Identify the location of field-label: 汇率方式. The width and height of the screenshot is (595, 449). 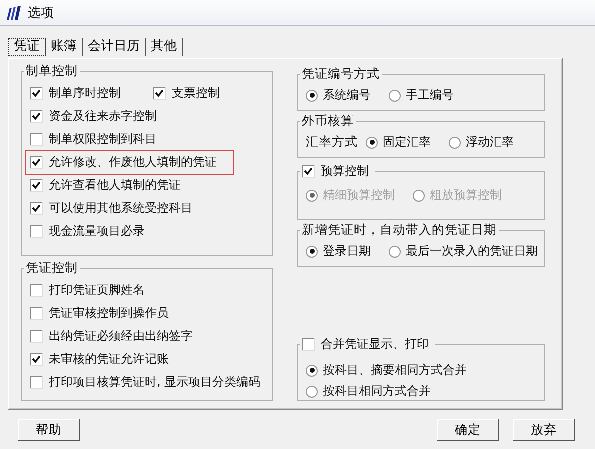
(332, 142).